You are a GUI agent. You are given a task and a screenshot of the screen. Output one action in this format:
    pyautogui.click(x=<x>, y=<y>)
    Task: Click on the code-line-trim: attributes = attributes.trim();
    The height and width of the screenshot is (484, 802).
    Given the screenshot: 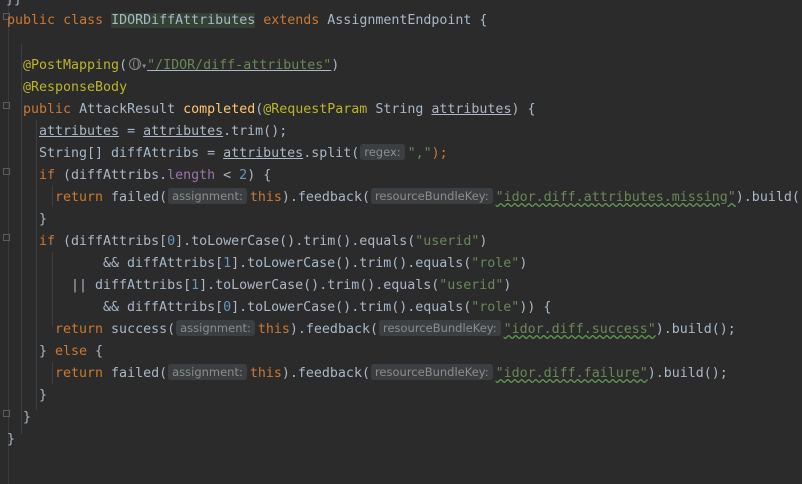 What is the action you would take?
    pyautogui.click(x=163, y=132)
    